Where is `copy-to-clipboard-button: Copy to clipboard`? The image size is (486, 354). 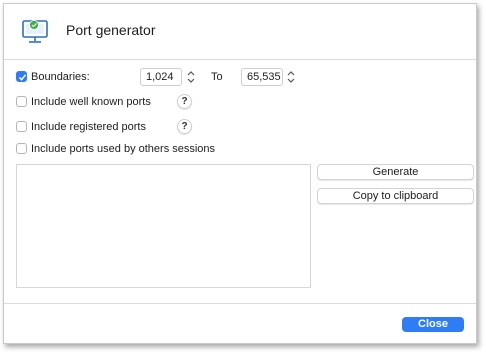 copy-to-clipboard-button: Copy to clipboard is located at coordinates (395, 196).